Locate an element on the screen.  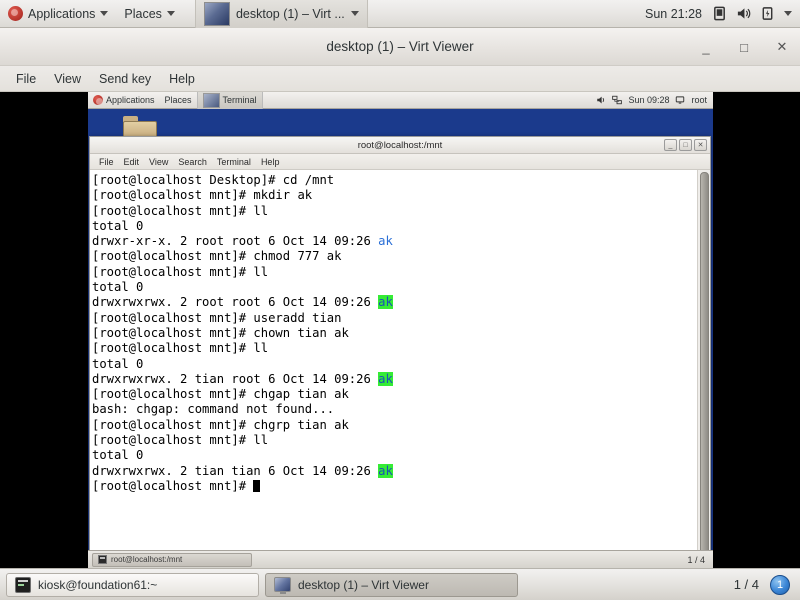
virt-viewer-titlebar: desktop (1) – Virt Viewer _ □ ✕ is located at coordinates (400, 47).